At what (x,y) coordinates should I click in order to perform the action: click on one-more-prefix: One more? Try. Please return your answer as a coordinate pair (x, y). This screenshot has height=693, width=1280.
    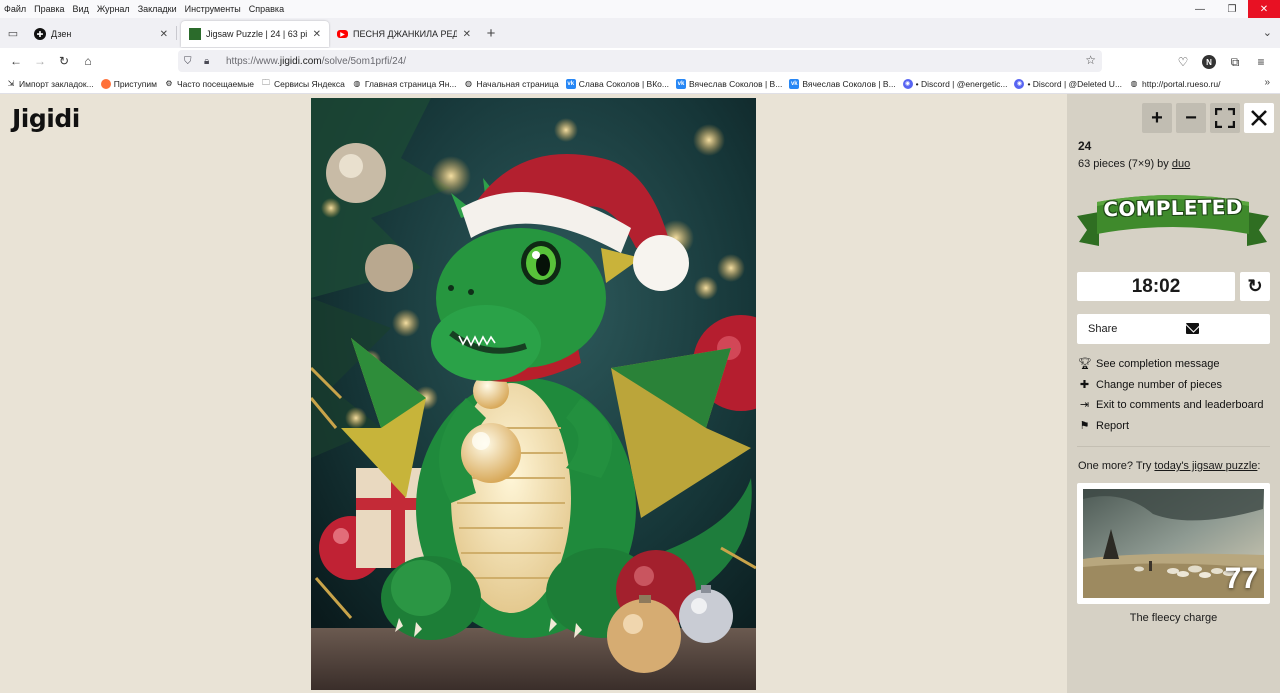
    Looking at the image, I should click on (1116, 466).